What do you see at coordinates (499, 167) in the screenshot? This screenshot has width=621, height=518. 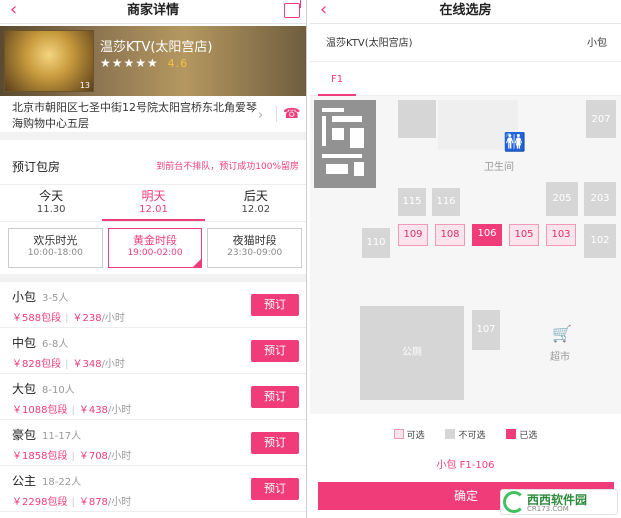 I see `restroom-label: 卫生间` at bounding box center [499, 167].